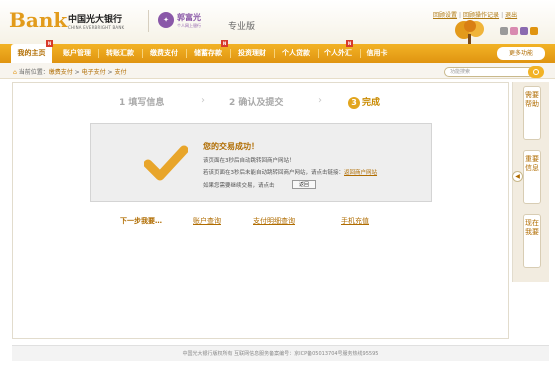 The width and height of the screenshot is (555, 371). What do you see at coordinates (32, 51) in the screenshot?
I see `nav-home: 我的主页 N` at bounding box center [32, 51].